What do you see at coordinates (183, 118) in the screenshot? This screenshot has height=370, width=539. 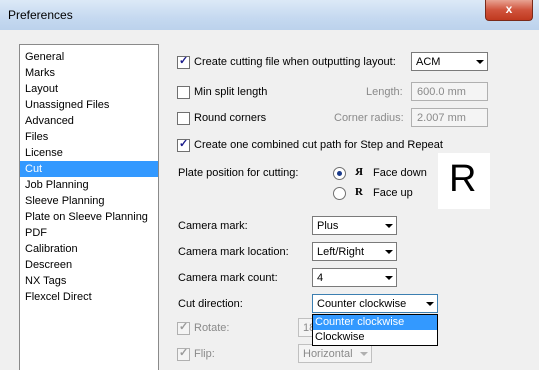 I see `round-corners-checkbox` at bounding box center [183, 118].